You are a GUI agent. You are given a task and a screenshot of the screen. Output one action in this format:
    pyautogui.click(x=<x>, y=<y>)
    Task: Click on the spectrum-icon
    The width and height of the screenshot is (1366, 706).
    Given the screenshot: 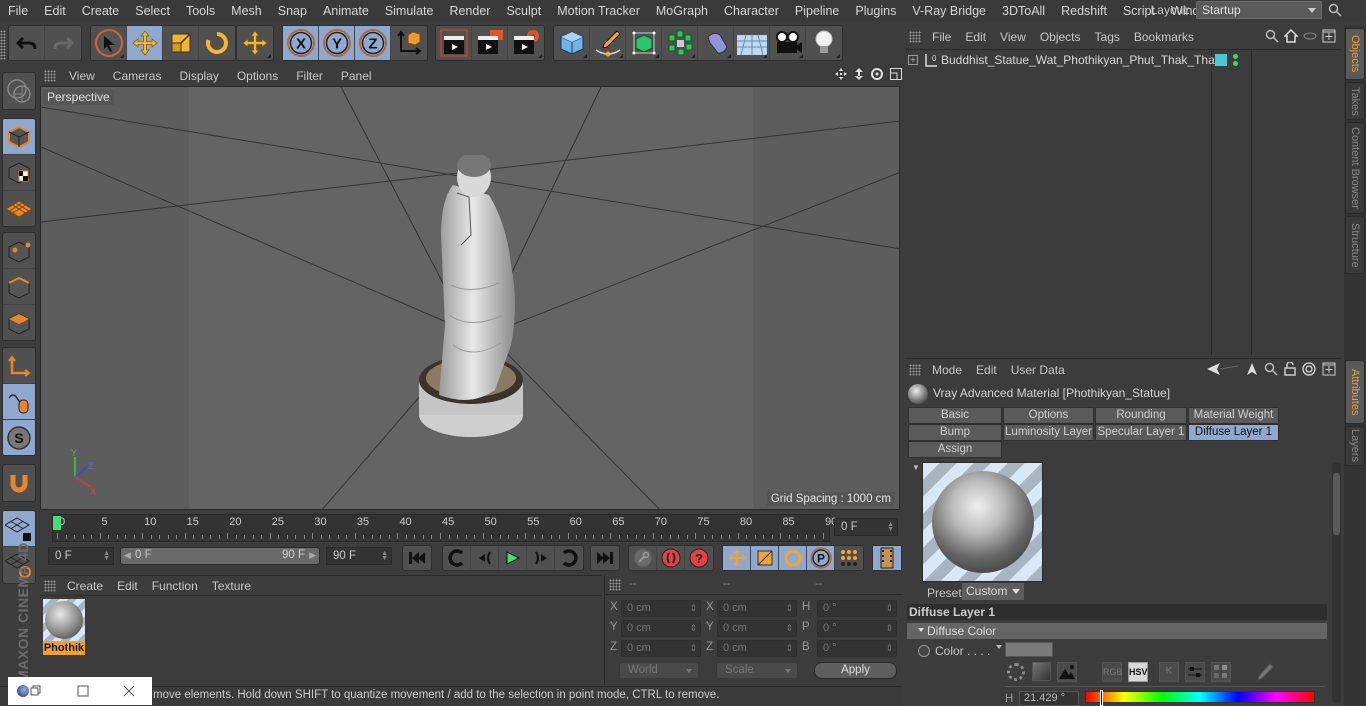 What is the action you would take?
    pyautogui.click(x=1041, y=671)
    